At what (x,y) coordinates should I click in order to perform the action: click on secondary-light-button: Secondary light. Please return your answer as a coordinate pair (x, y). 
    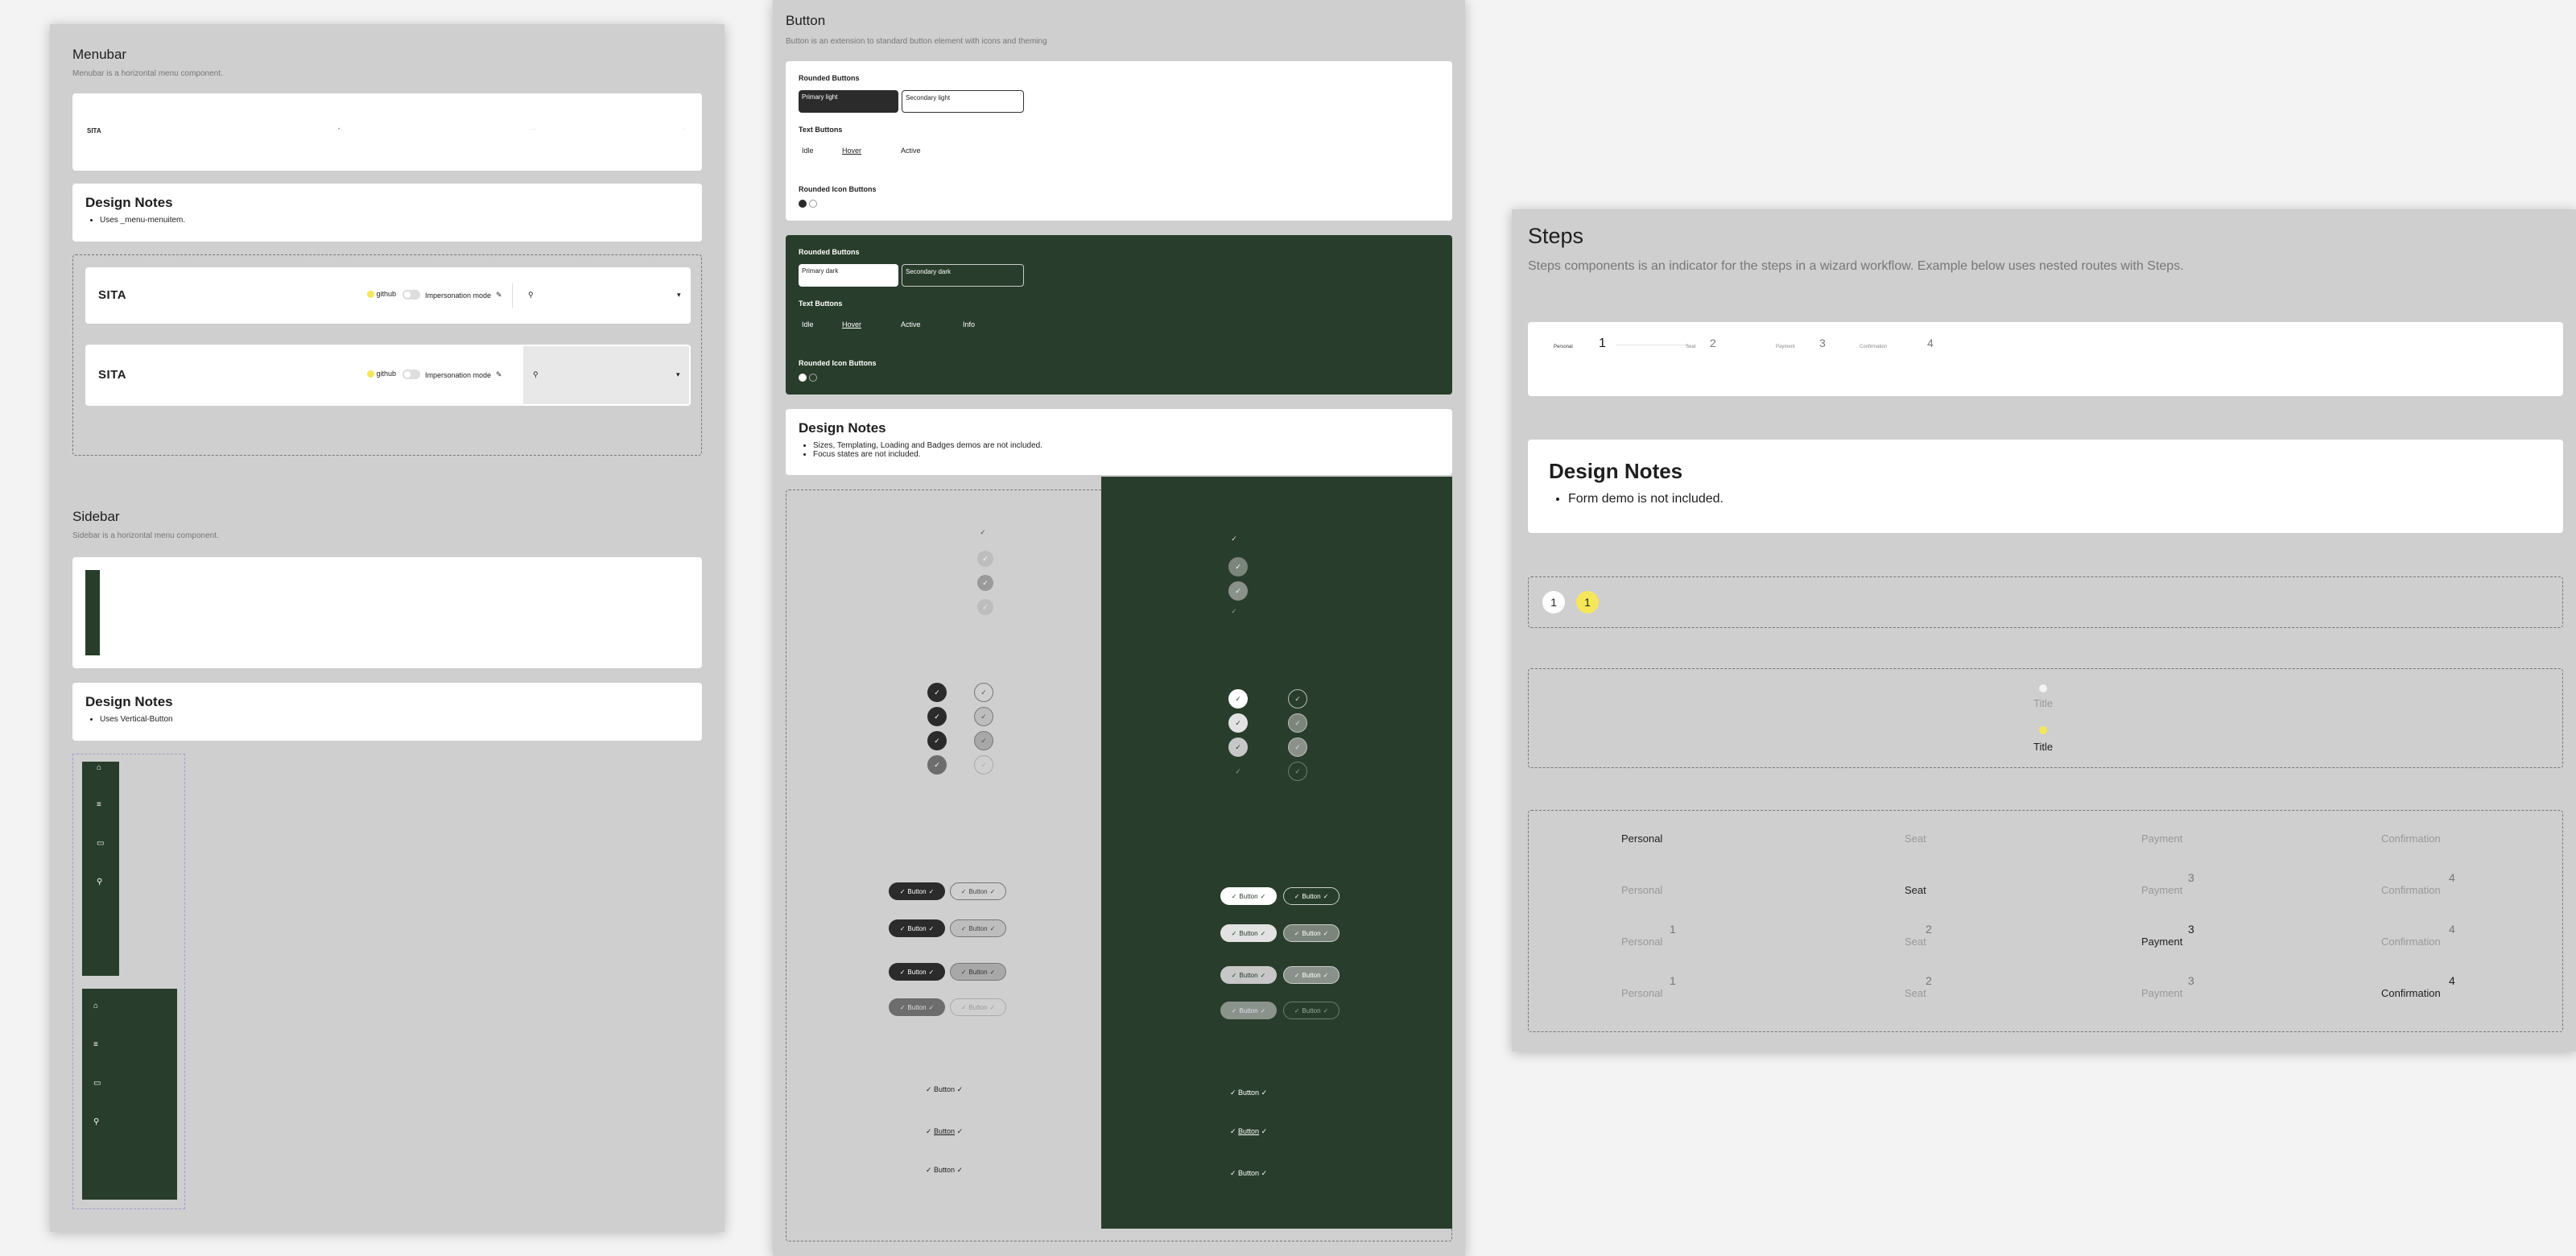
    Looking at the image, I should click on (963, 101).